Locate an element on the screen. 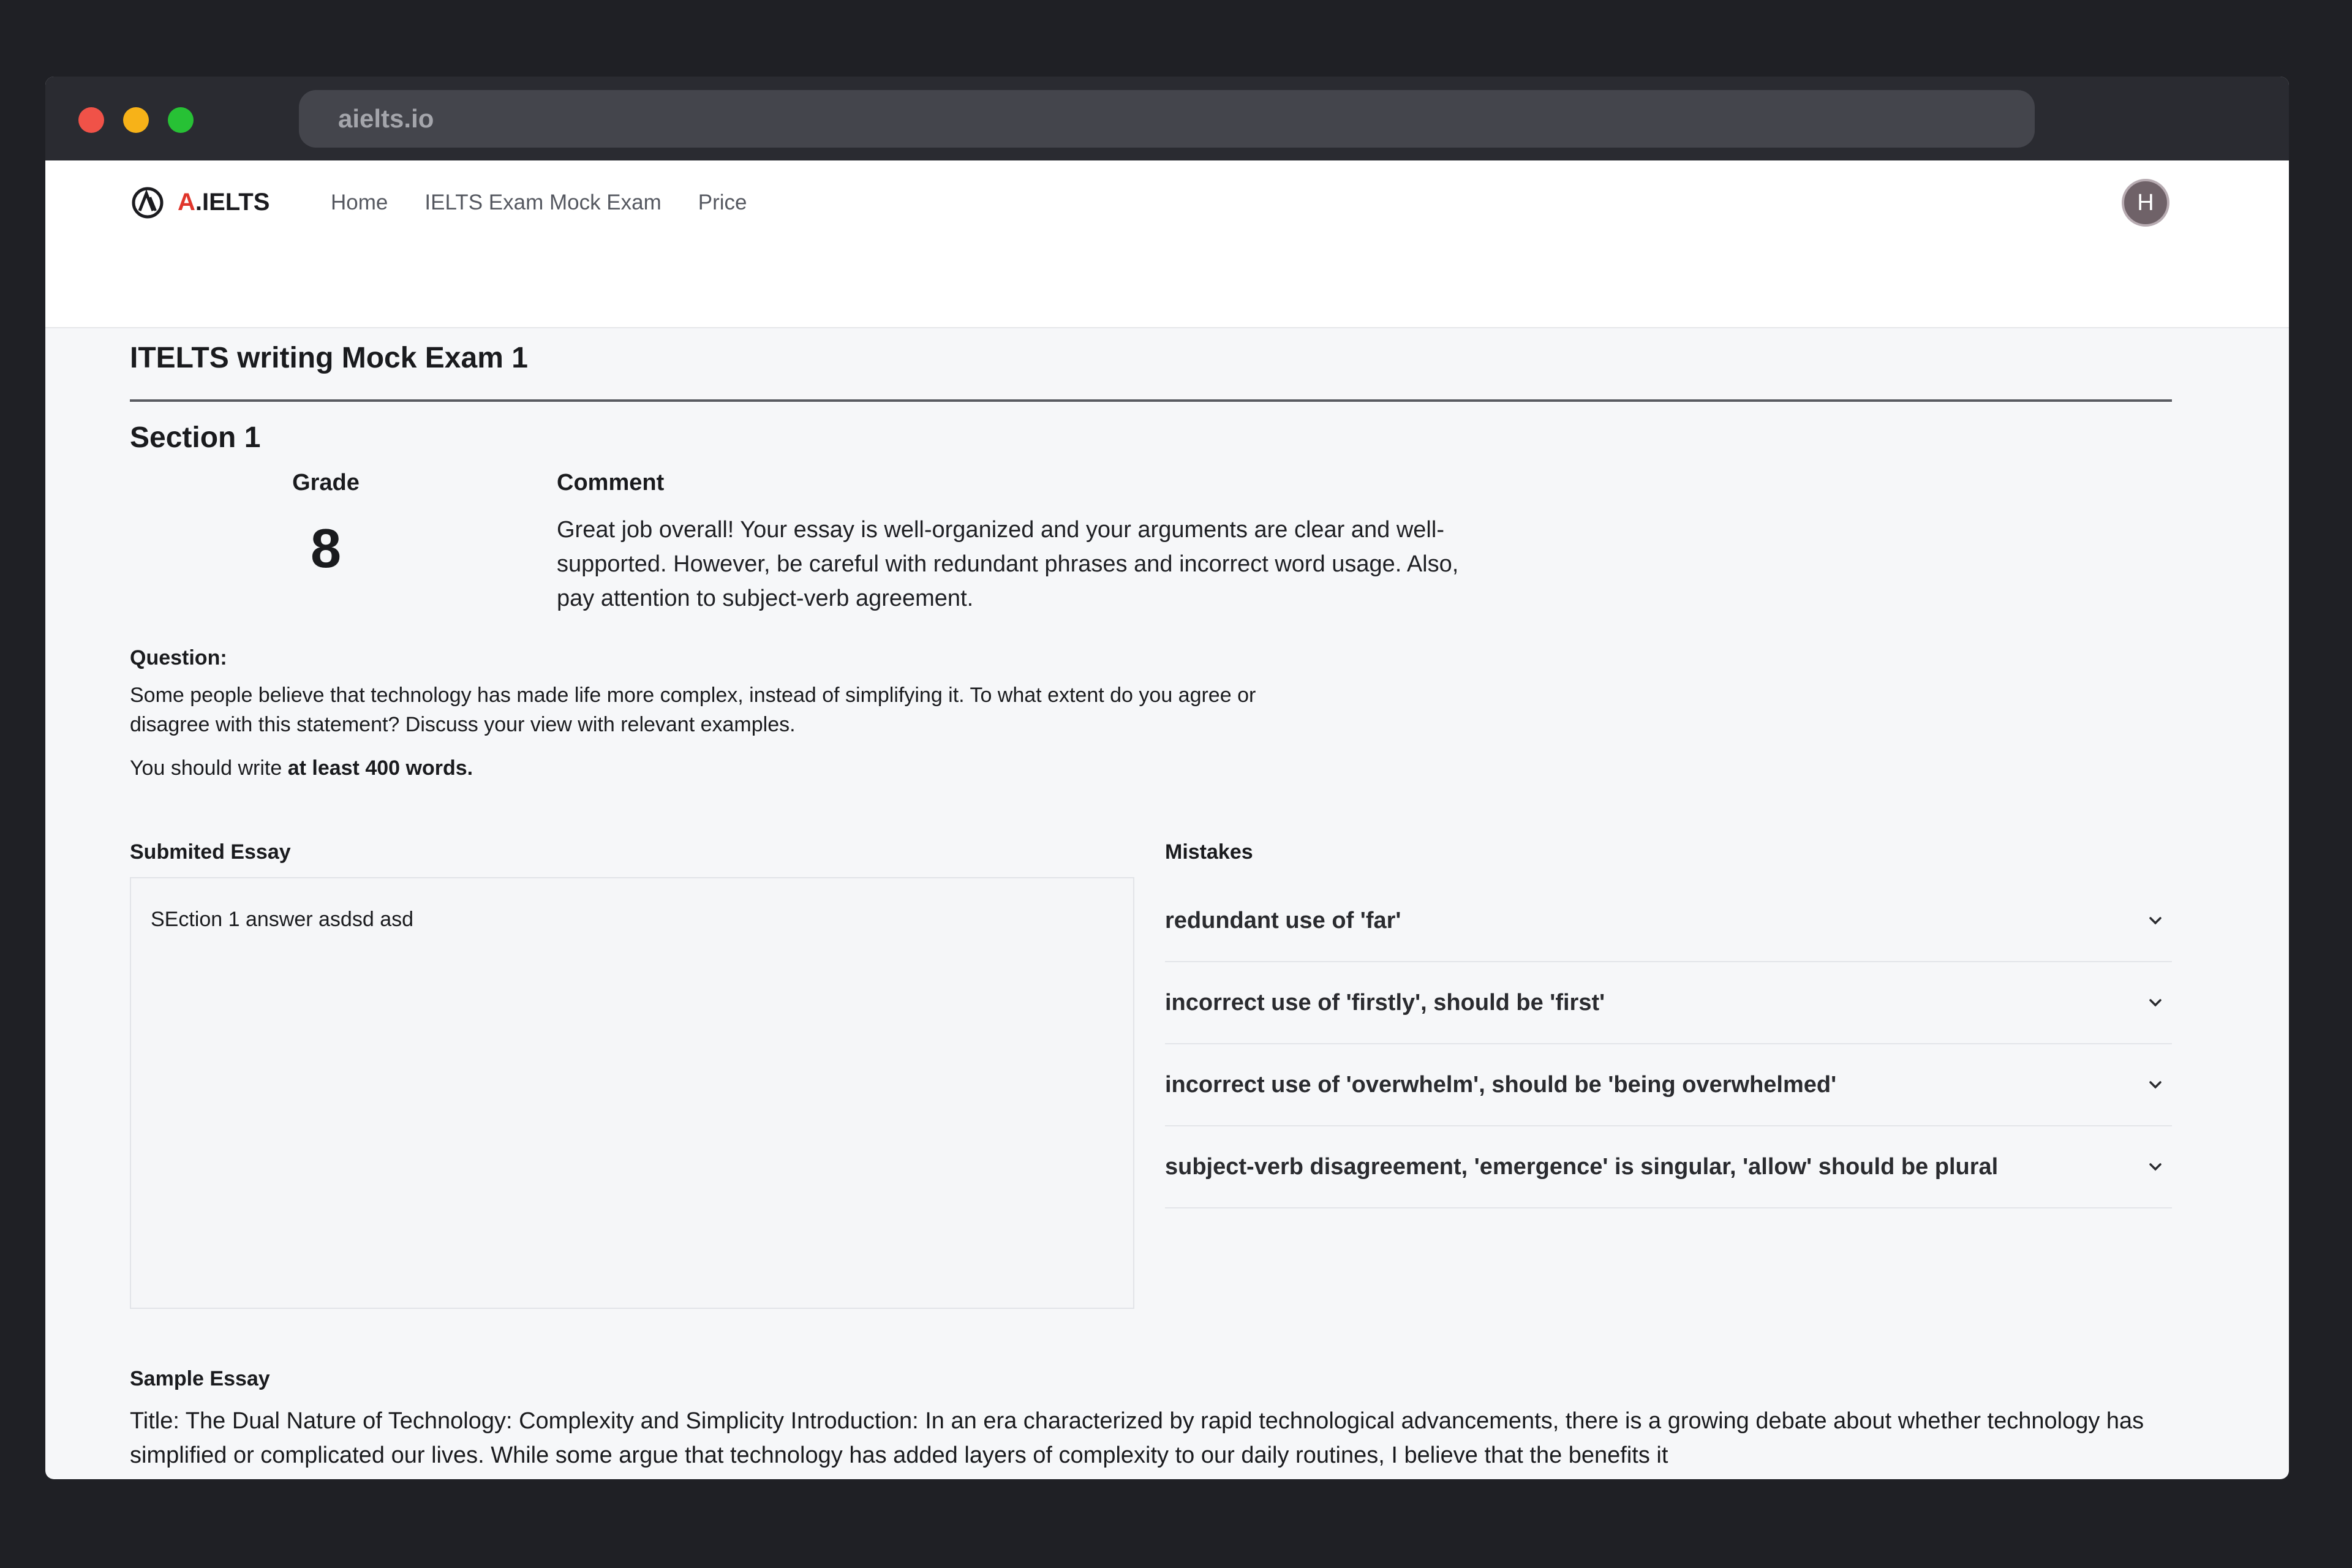 This screenshot has width=2352, height=1568. nav-link-mock-exam: IELTS Exam Mock Exam is located at coordinates (543, 203).